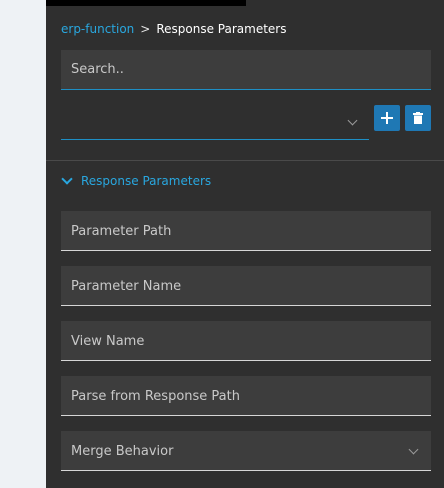  What do you see at coordinates (246, 231) in the screenshot?
I see `parameter-path-field: Parameter Path` at bounding box center [246, 231].